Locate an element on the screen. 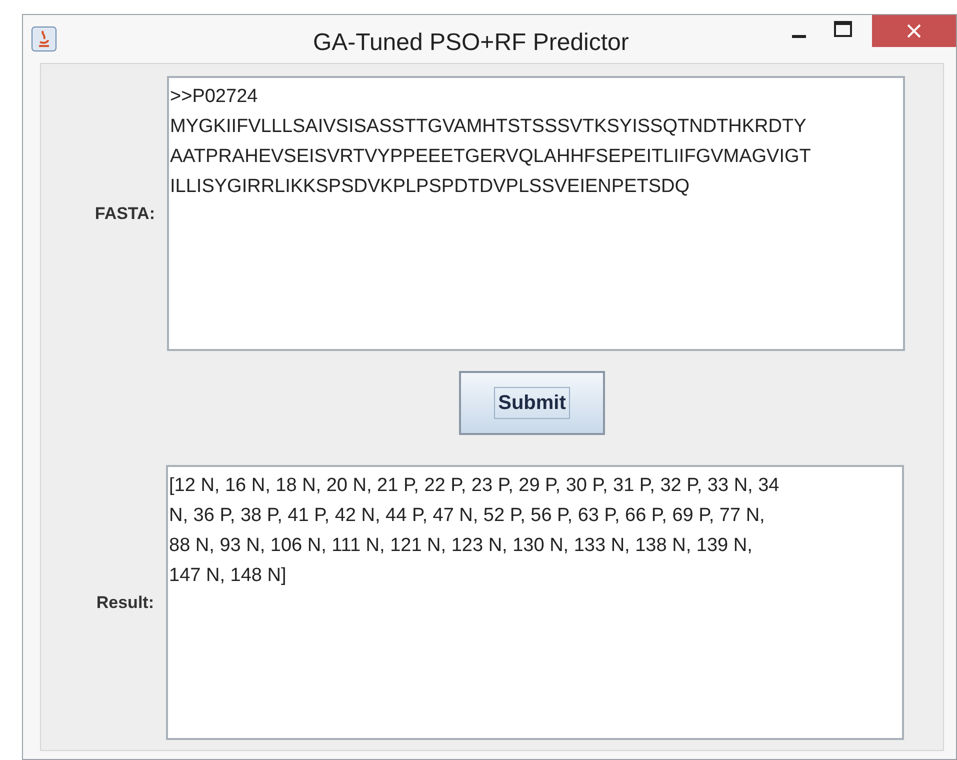 The height and width of the screenshot is (760, 957). minimize-icon is located at coordinates (799, 37).